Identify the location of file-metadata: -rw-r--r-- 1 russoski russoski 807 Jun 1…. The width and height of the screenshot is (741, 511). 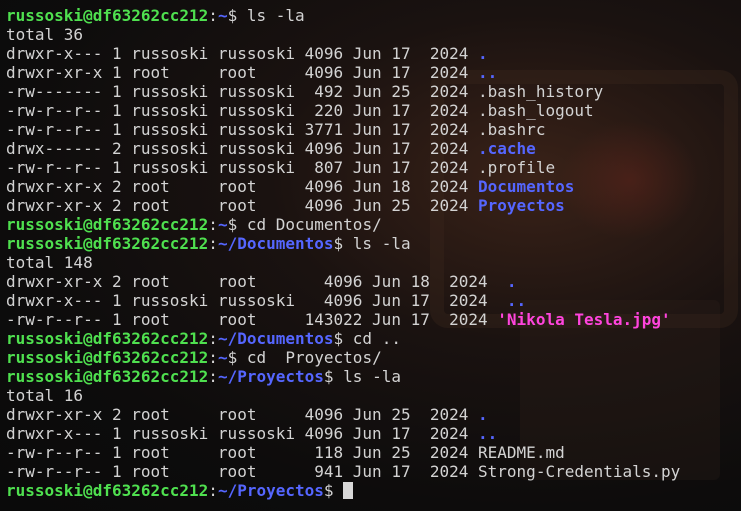
(242, 167).